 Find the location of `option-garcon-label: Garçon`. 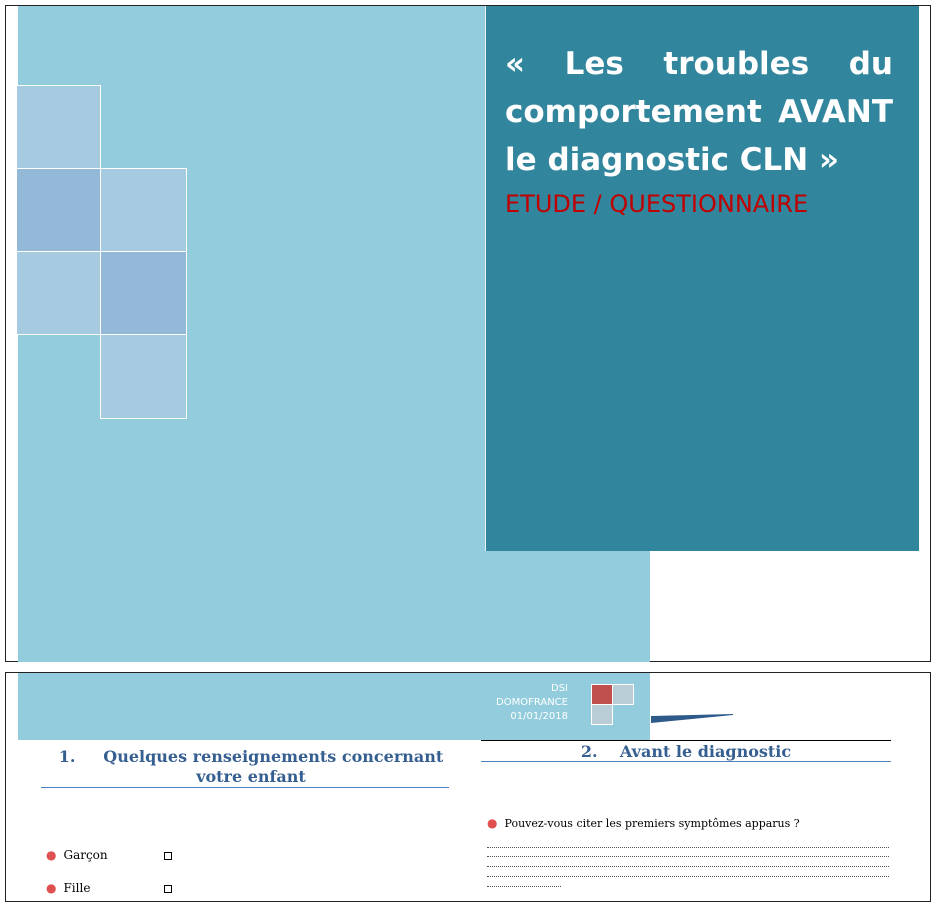

option-garcon-label: Garçon is located at coordinates (85, 855).